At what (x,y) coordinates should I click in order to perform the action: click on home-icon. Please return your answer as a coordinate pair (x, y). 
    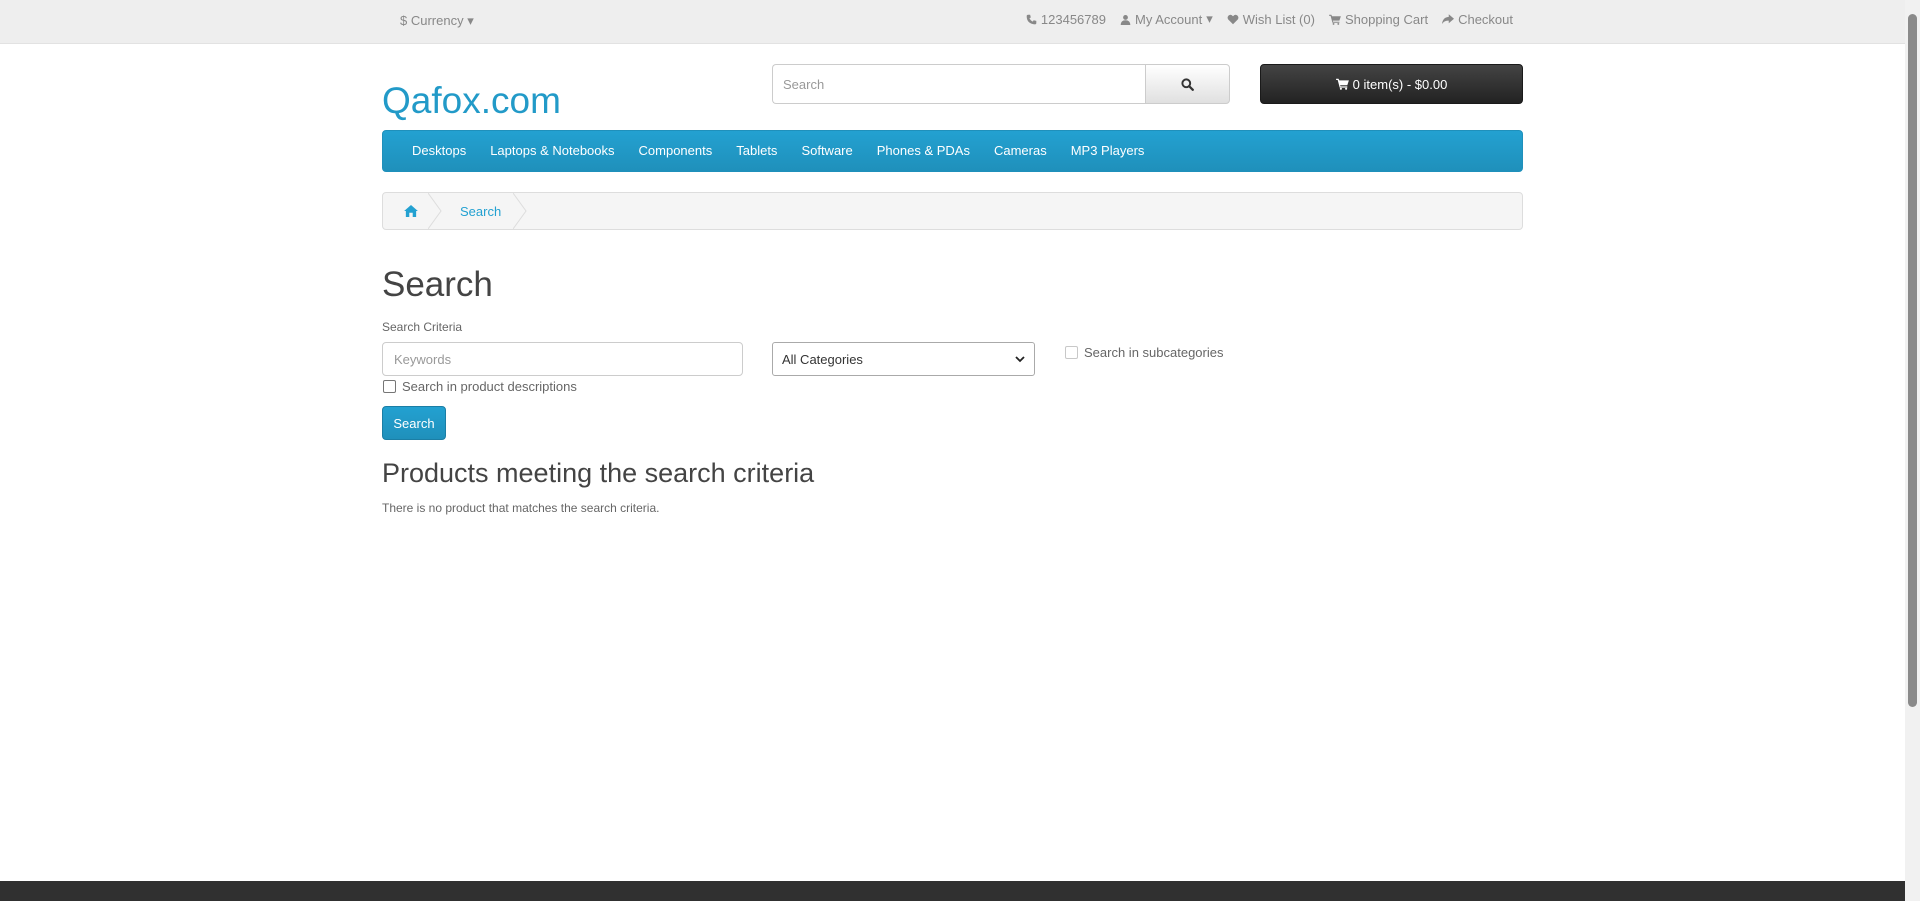
    Looking at the image, I should click on (411, 211).